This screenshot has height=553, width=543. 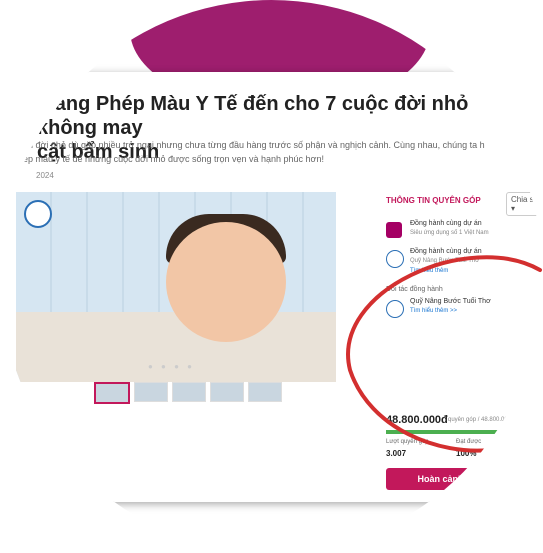 What do you see at coordinates (176, 347) in the screenshot?
I see `photo-blanket` at bounding box center [176, 347].